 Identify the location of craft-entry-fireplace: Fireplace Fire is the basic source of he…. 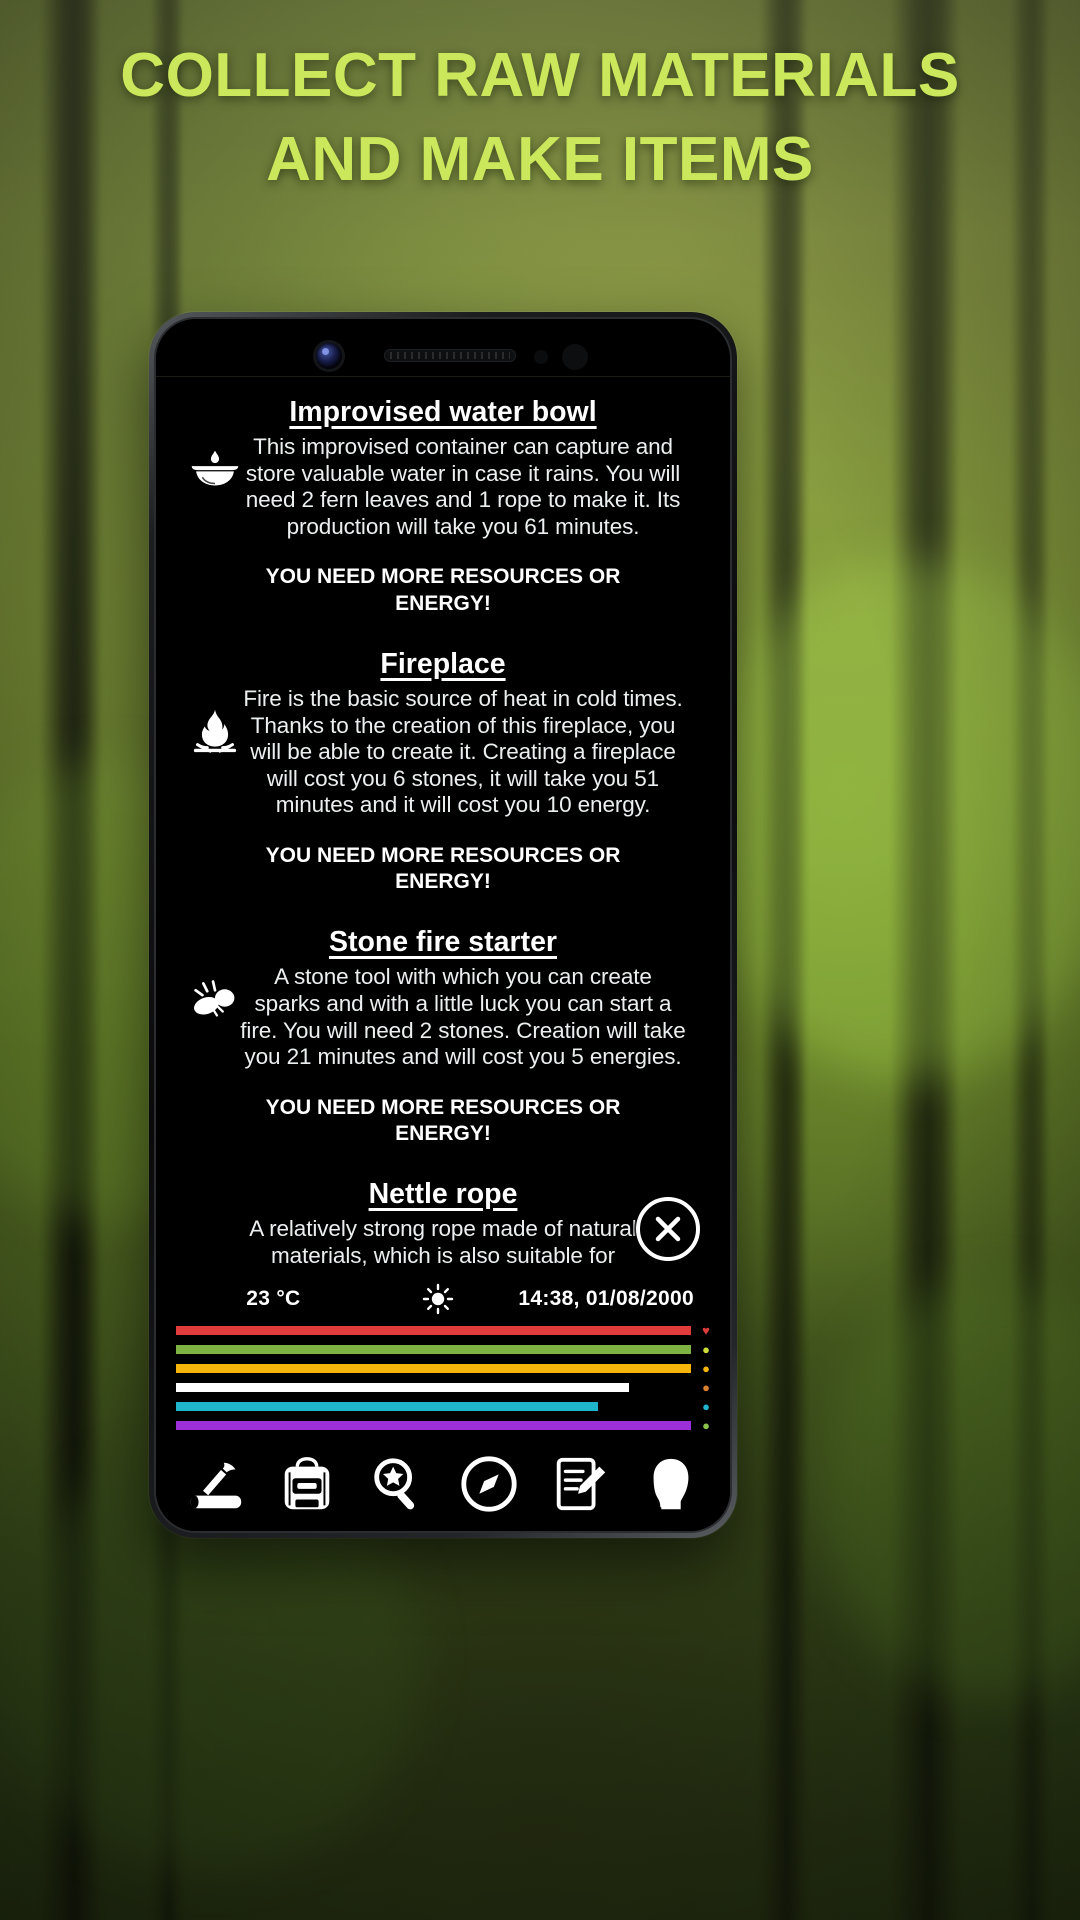
(443, 733).